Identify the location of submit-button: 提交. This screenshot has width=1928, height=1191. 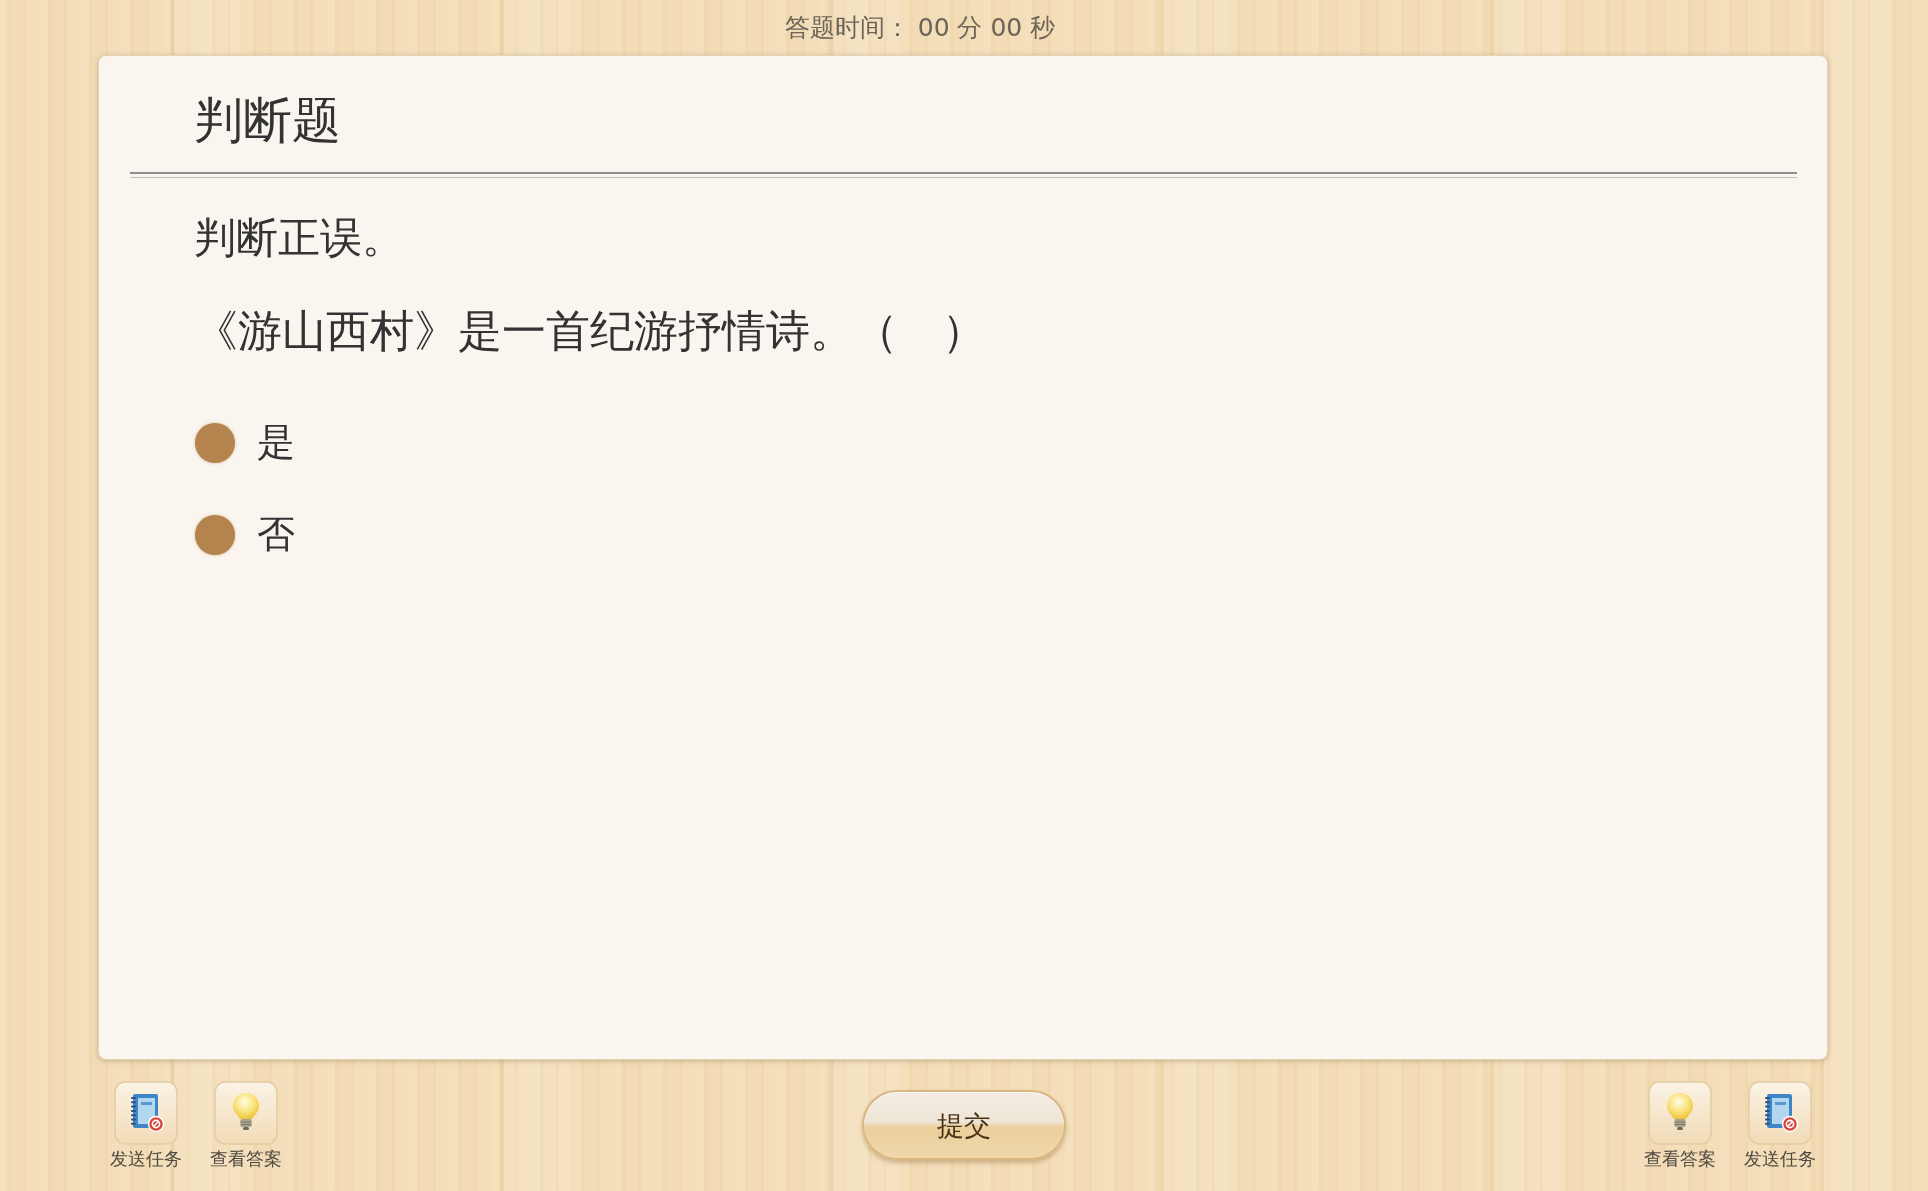
(964, 1125).